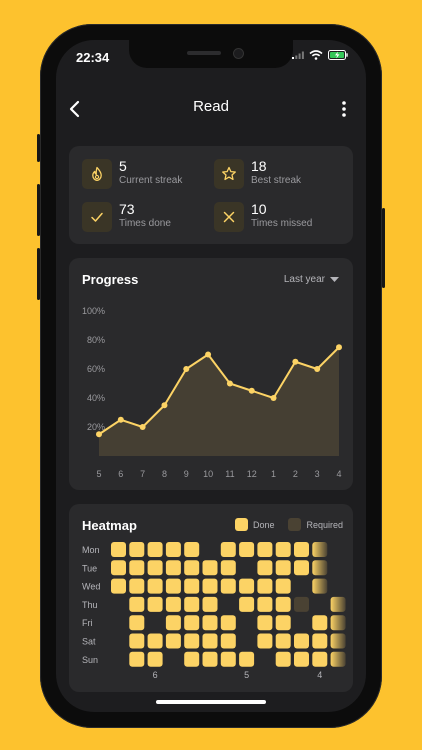 This screenshot has width=422, height=750. I want to click on power-button, so click(383, 248).